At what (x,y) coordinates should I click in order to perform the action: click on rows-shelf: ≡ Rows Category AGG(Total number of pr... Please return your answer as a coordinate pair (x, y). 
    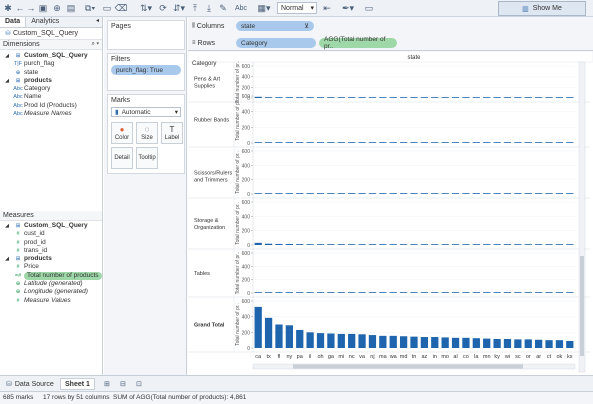
    Looking at the image, I should click on (390, 43).